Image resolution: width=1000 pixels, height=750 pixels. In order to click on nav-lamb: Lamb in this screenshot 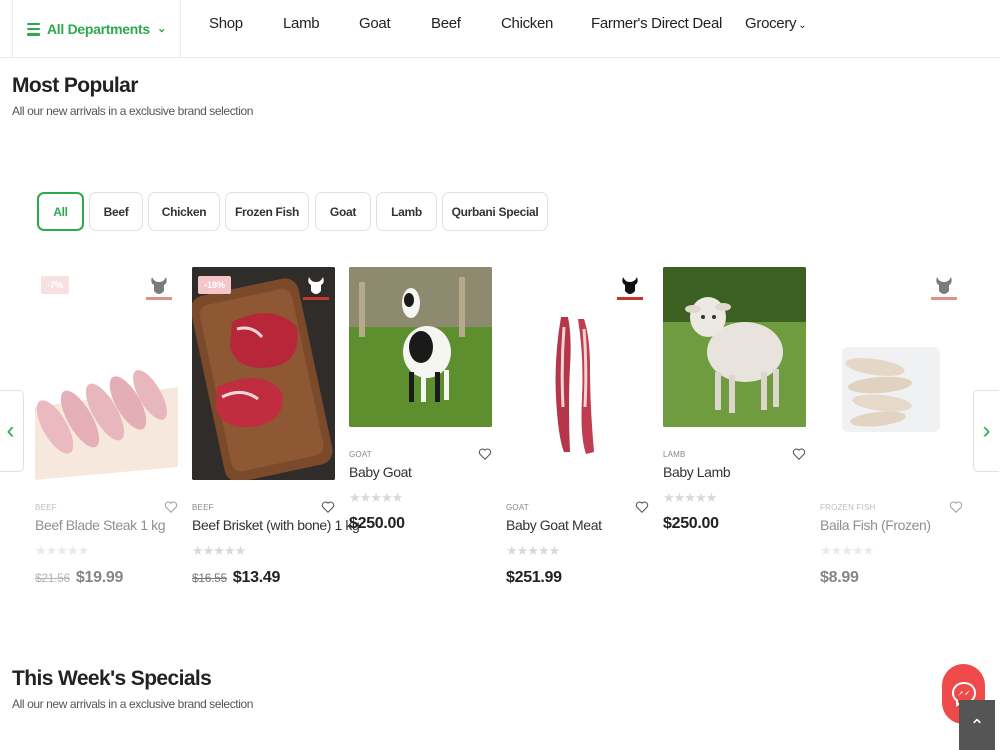, I will do `click(301, 23)`.